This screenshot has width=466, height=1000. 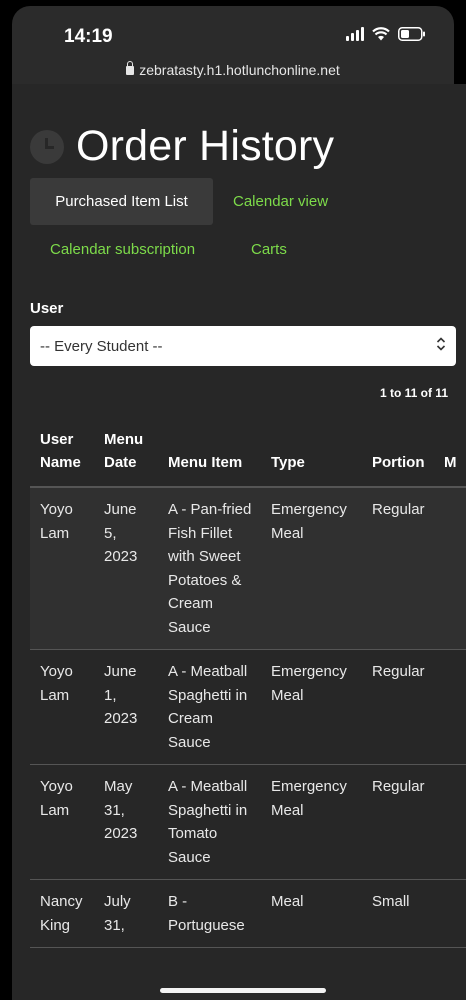 What do you see at coordinates (47, 308) in the screenshot?
I see `user-filter-label: User` at bounding box center [47, 308].